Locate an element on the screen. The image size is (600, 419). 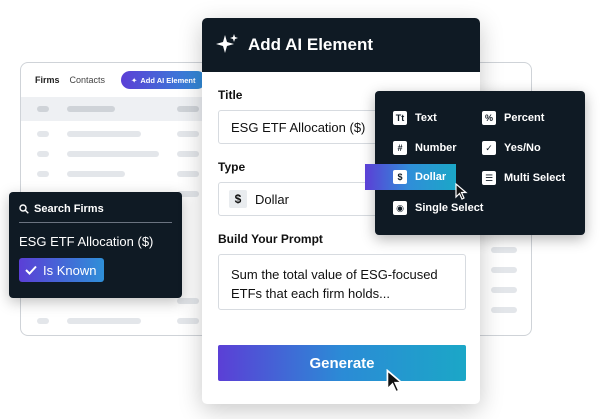
add-ai-element-label: Add AI Element is located at coordinates (168, 80).